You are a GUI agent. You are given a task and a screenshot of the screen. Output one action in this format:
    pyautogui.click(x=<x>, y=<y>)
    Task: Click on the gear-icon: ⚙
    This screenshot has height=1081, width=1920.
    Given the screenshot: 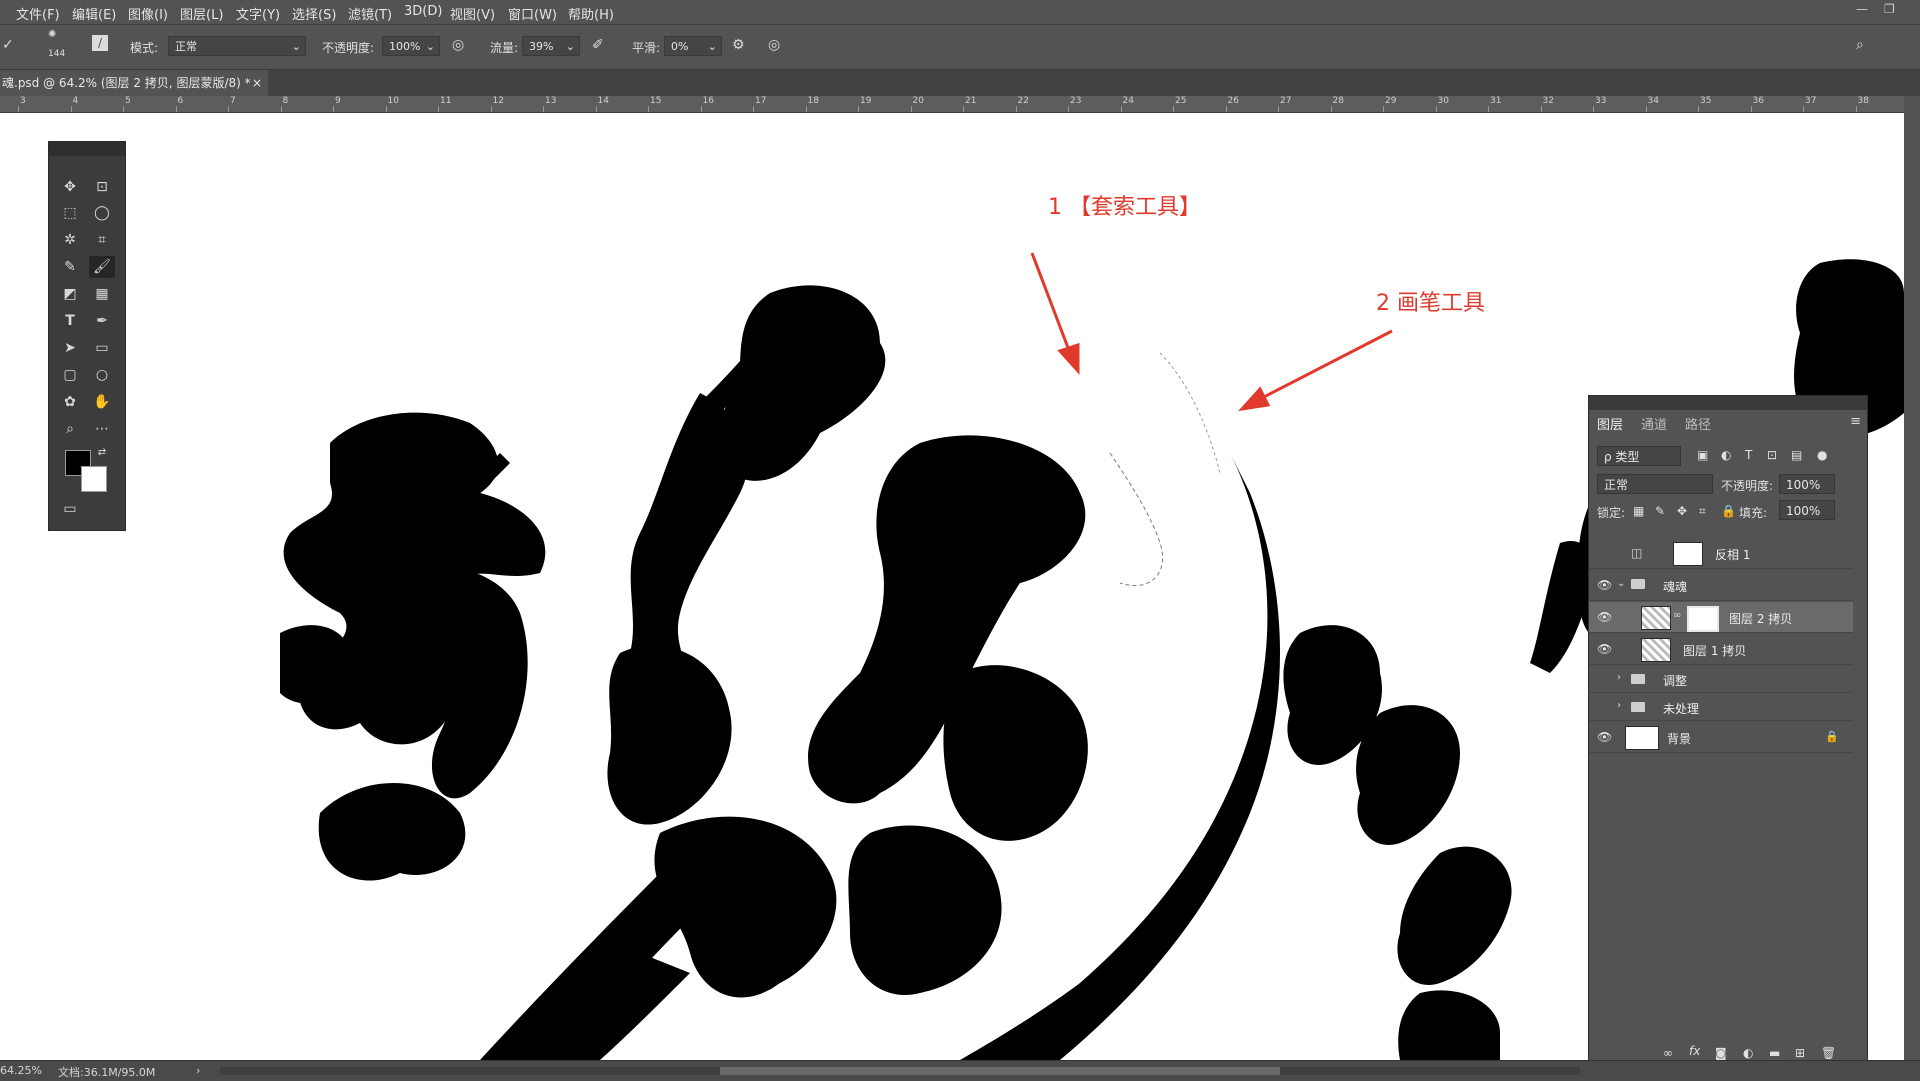 What is the action you would take?
    pyautogui.click(x=738, y=45)
    